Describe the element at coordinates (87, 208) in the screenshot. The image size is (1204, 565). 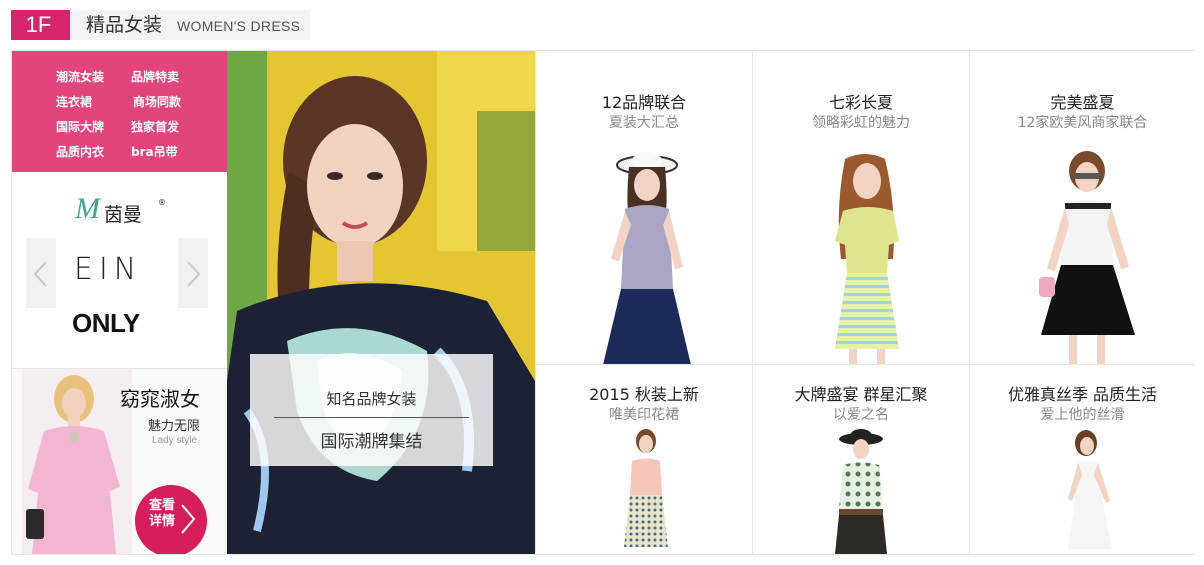
I see `inman-logo-mark: M` at that location.